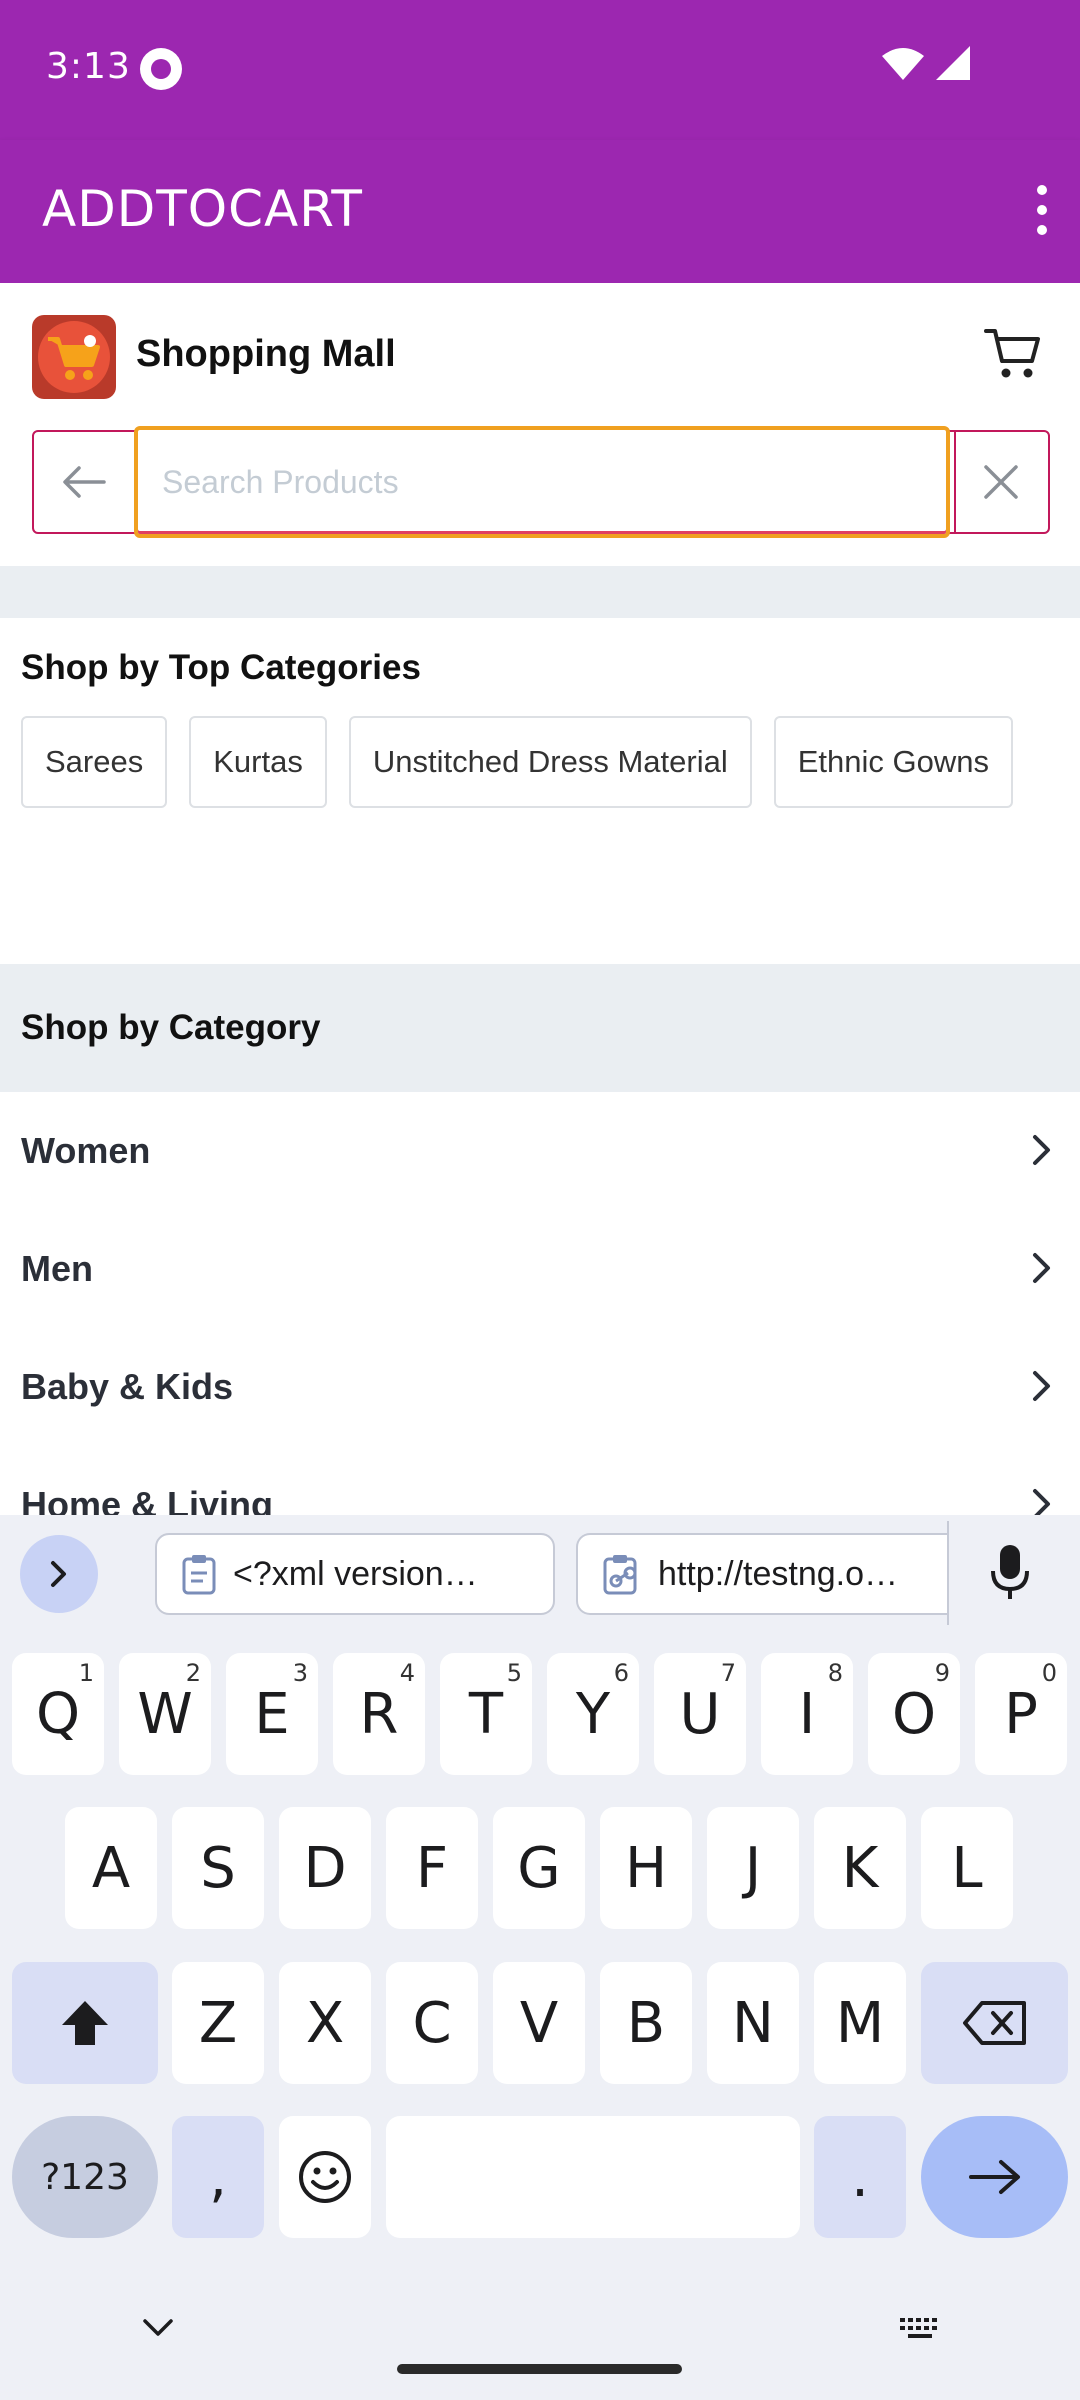 The height and width of the screenshot is (2400, 1080). What do you see at coordinates (620, 1575) in the screenshot?
I see `clipboard-link-icon` at bounding box center [620, 1575].